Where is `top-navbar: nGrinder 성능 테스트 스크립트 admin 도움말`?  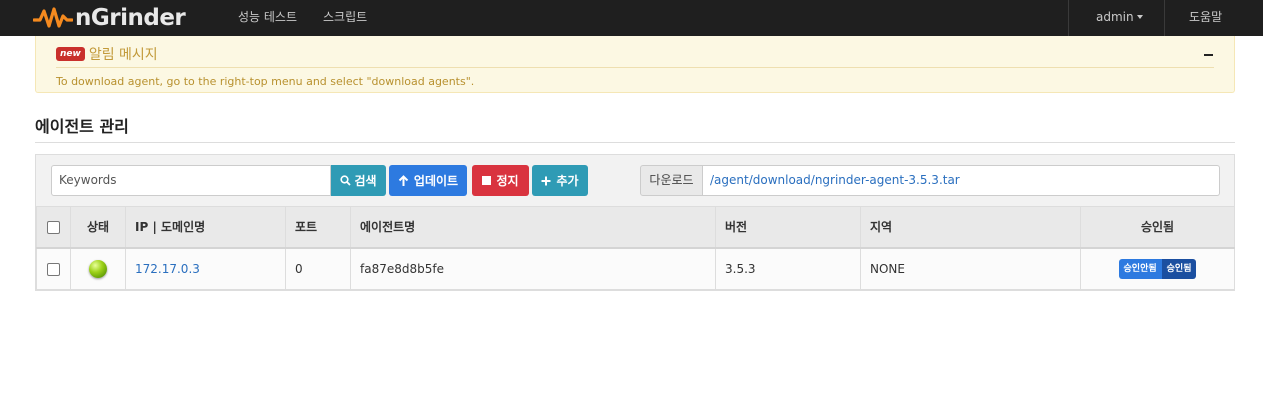 top-navbar: nGrinder 성능 테스트 스크립트 admin 도움말 is located at coordinates (631, 18).